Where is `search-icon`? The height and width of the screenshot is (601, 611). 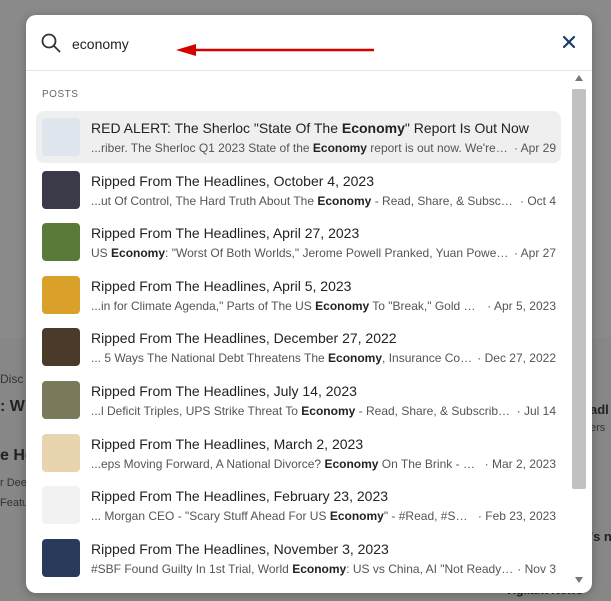
search-icon is located at coordinates (51, 43).